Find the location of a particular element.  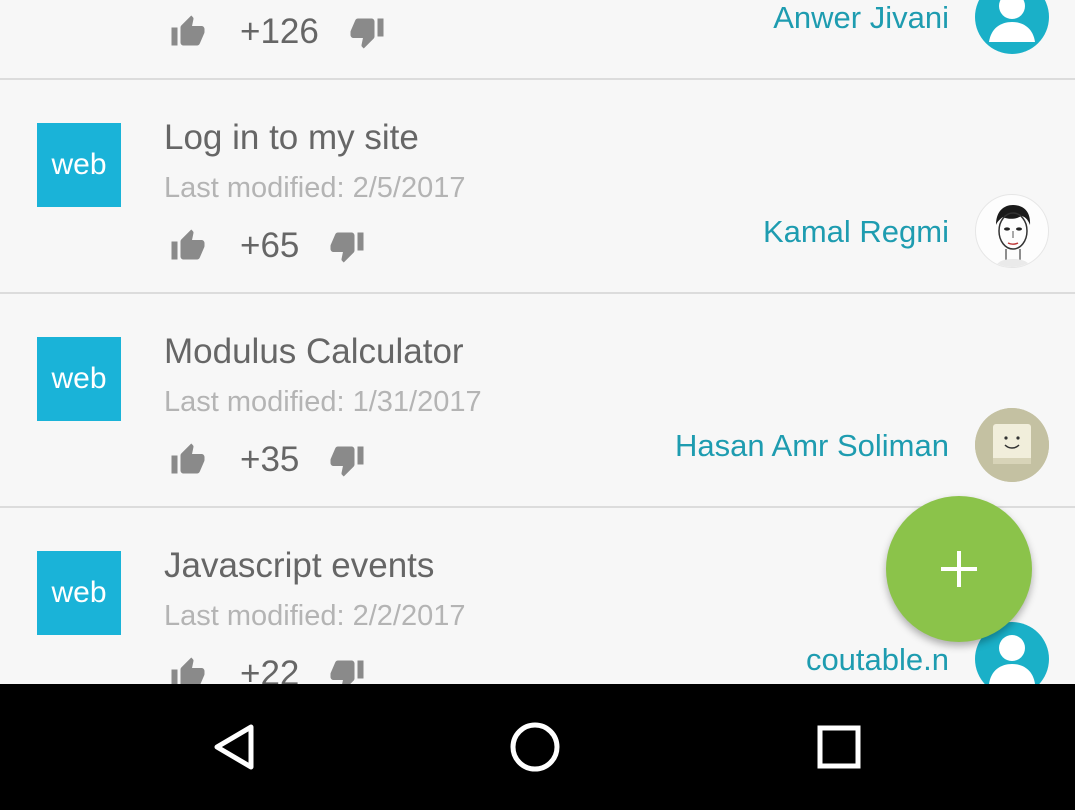

vote-count: +65 is located at coordinates (270, 245).